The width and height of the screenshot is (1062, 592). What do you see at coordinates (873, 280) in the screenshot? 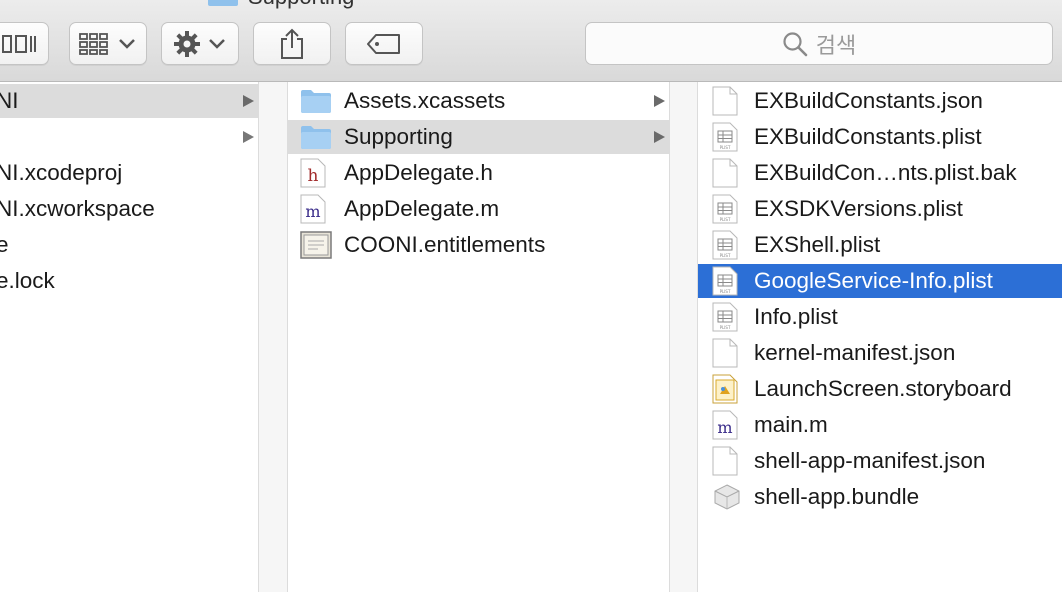
I see `item-label: GoogleService-Info.plist` at bounding box center [873, 280].